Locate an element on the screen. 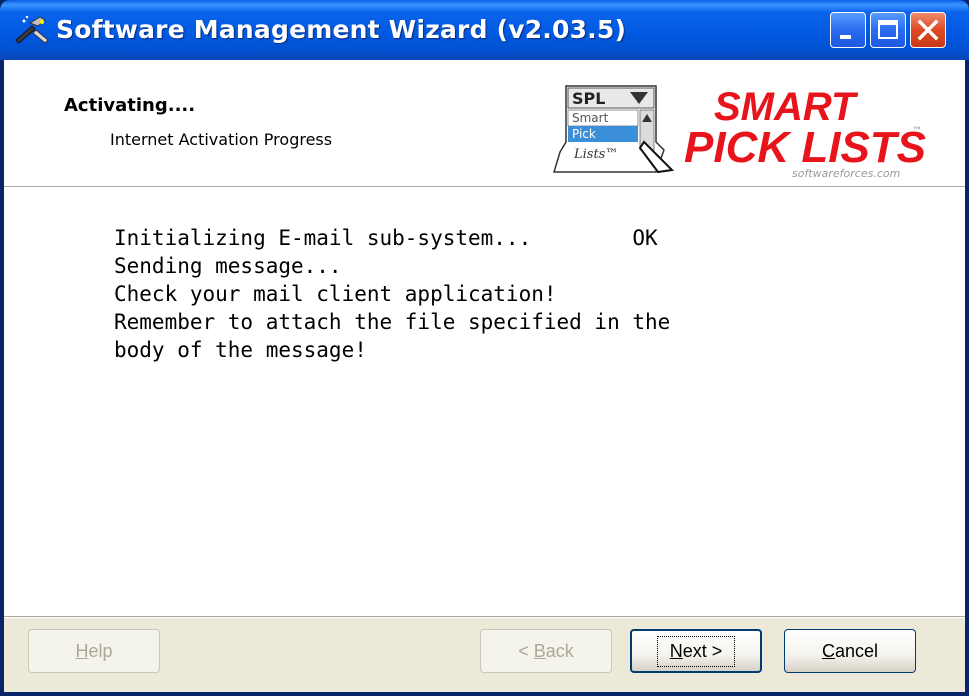 This screenshot has height=696, width=969. cancel-button: Cancel is located at coordinates (850, 651).